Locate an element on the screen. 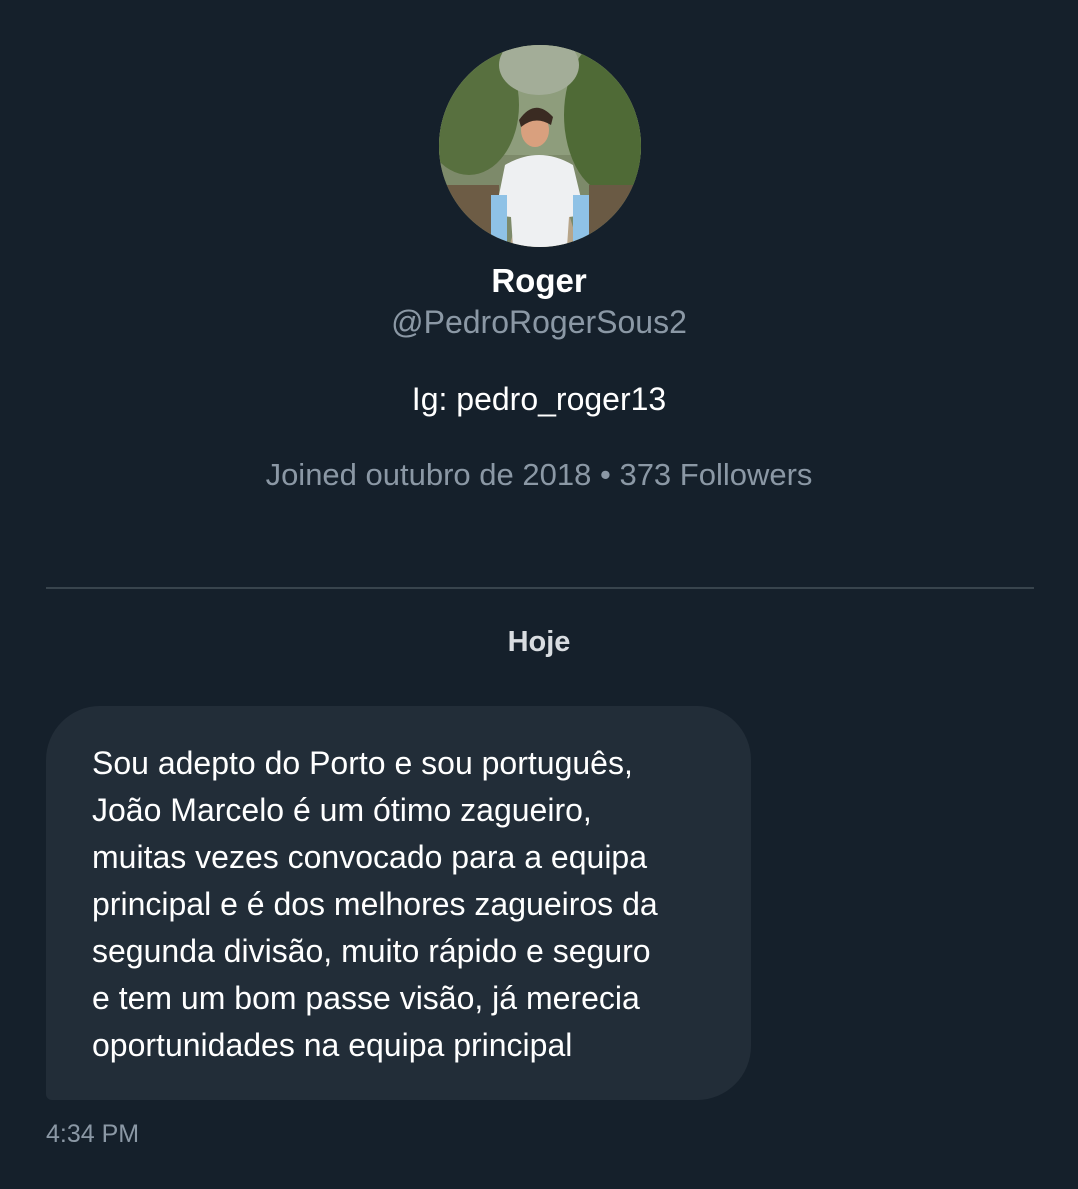  followers-count: 373 Followers is located at coordinates (715, 474).